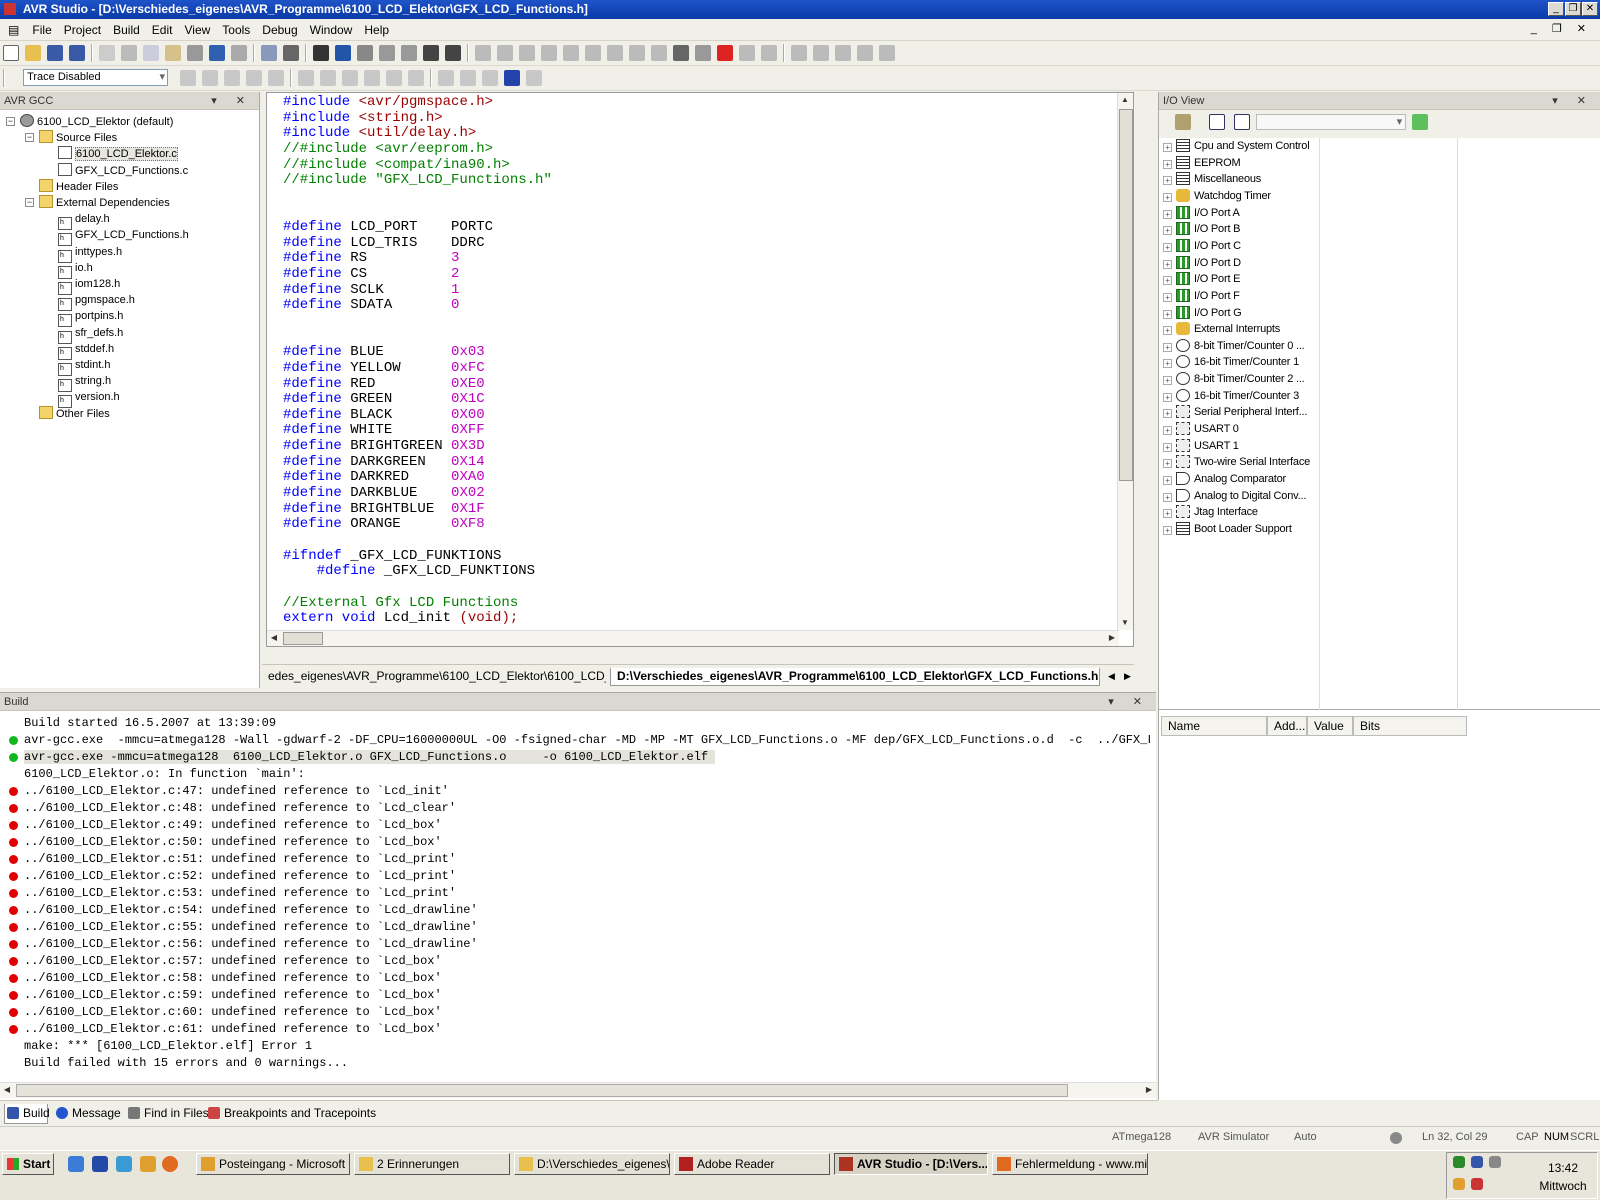 Image resolution: width=1600 pixels, height=1200 pixels. I want to click on pane-controls: ▾ ✕, so click(232, 101).